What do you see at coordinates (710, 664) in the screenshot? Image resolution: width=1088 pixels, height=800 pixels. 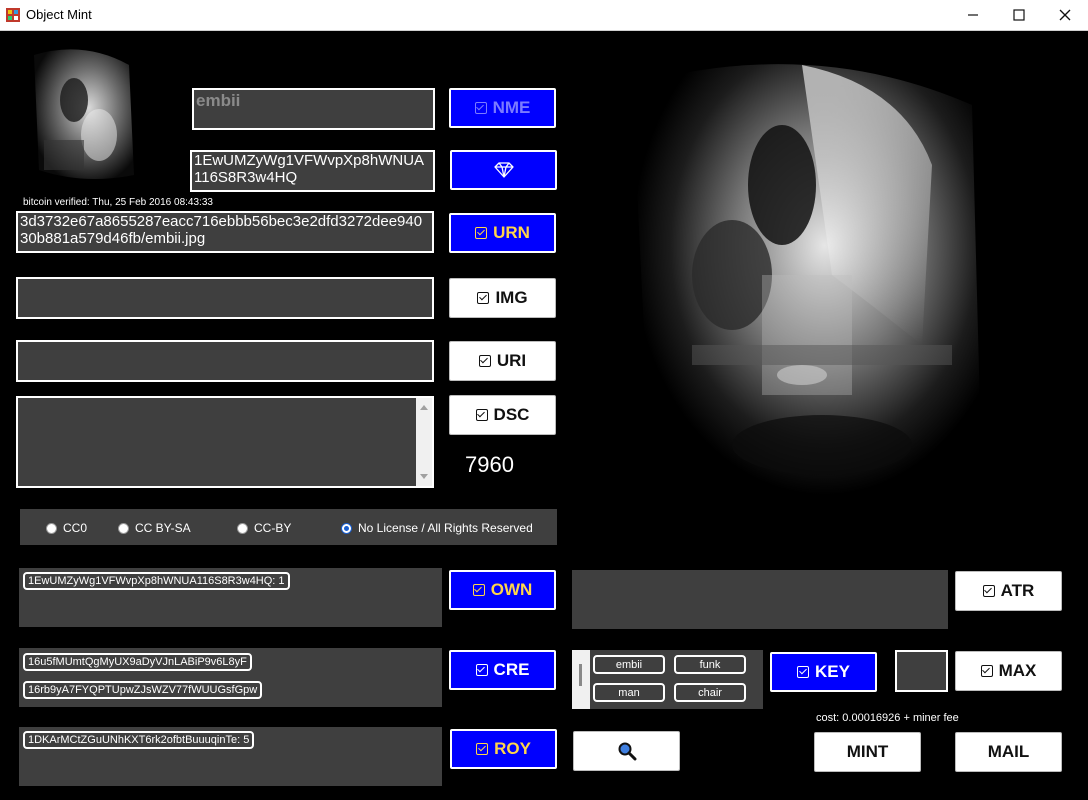 I see `keyword-tag: funk` at bounding box center [710, 664].